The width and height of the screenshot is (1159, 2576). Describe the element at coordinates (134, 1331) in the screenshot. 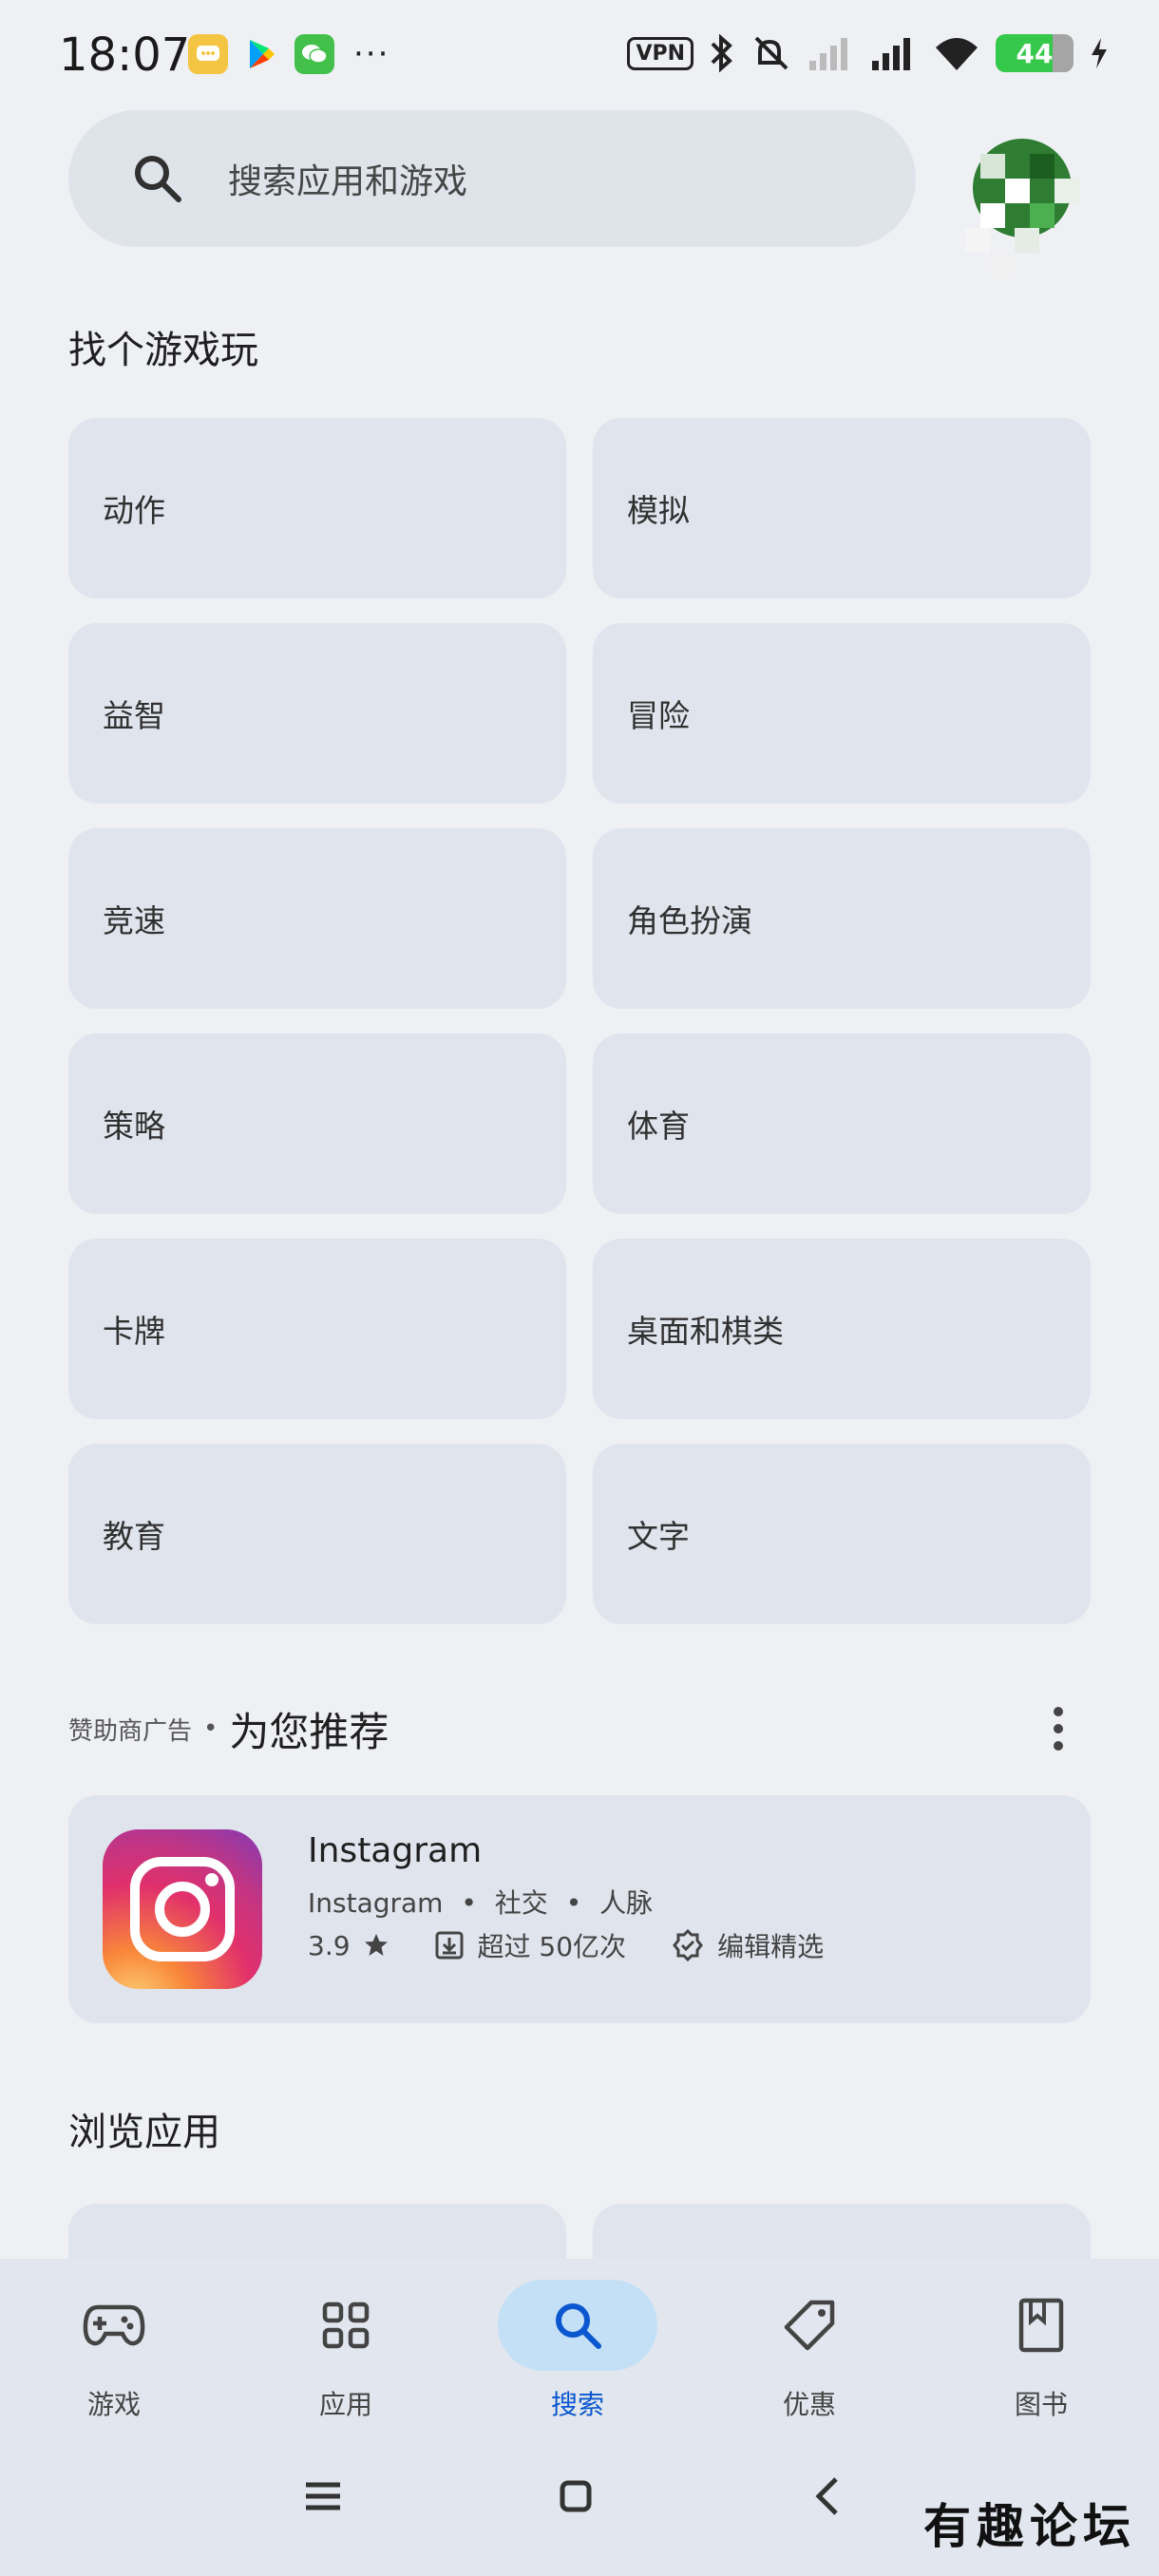

I see `category-label: 卡牌` at that location.